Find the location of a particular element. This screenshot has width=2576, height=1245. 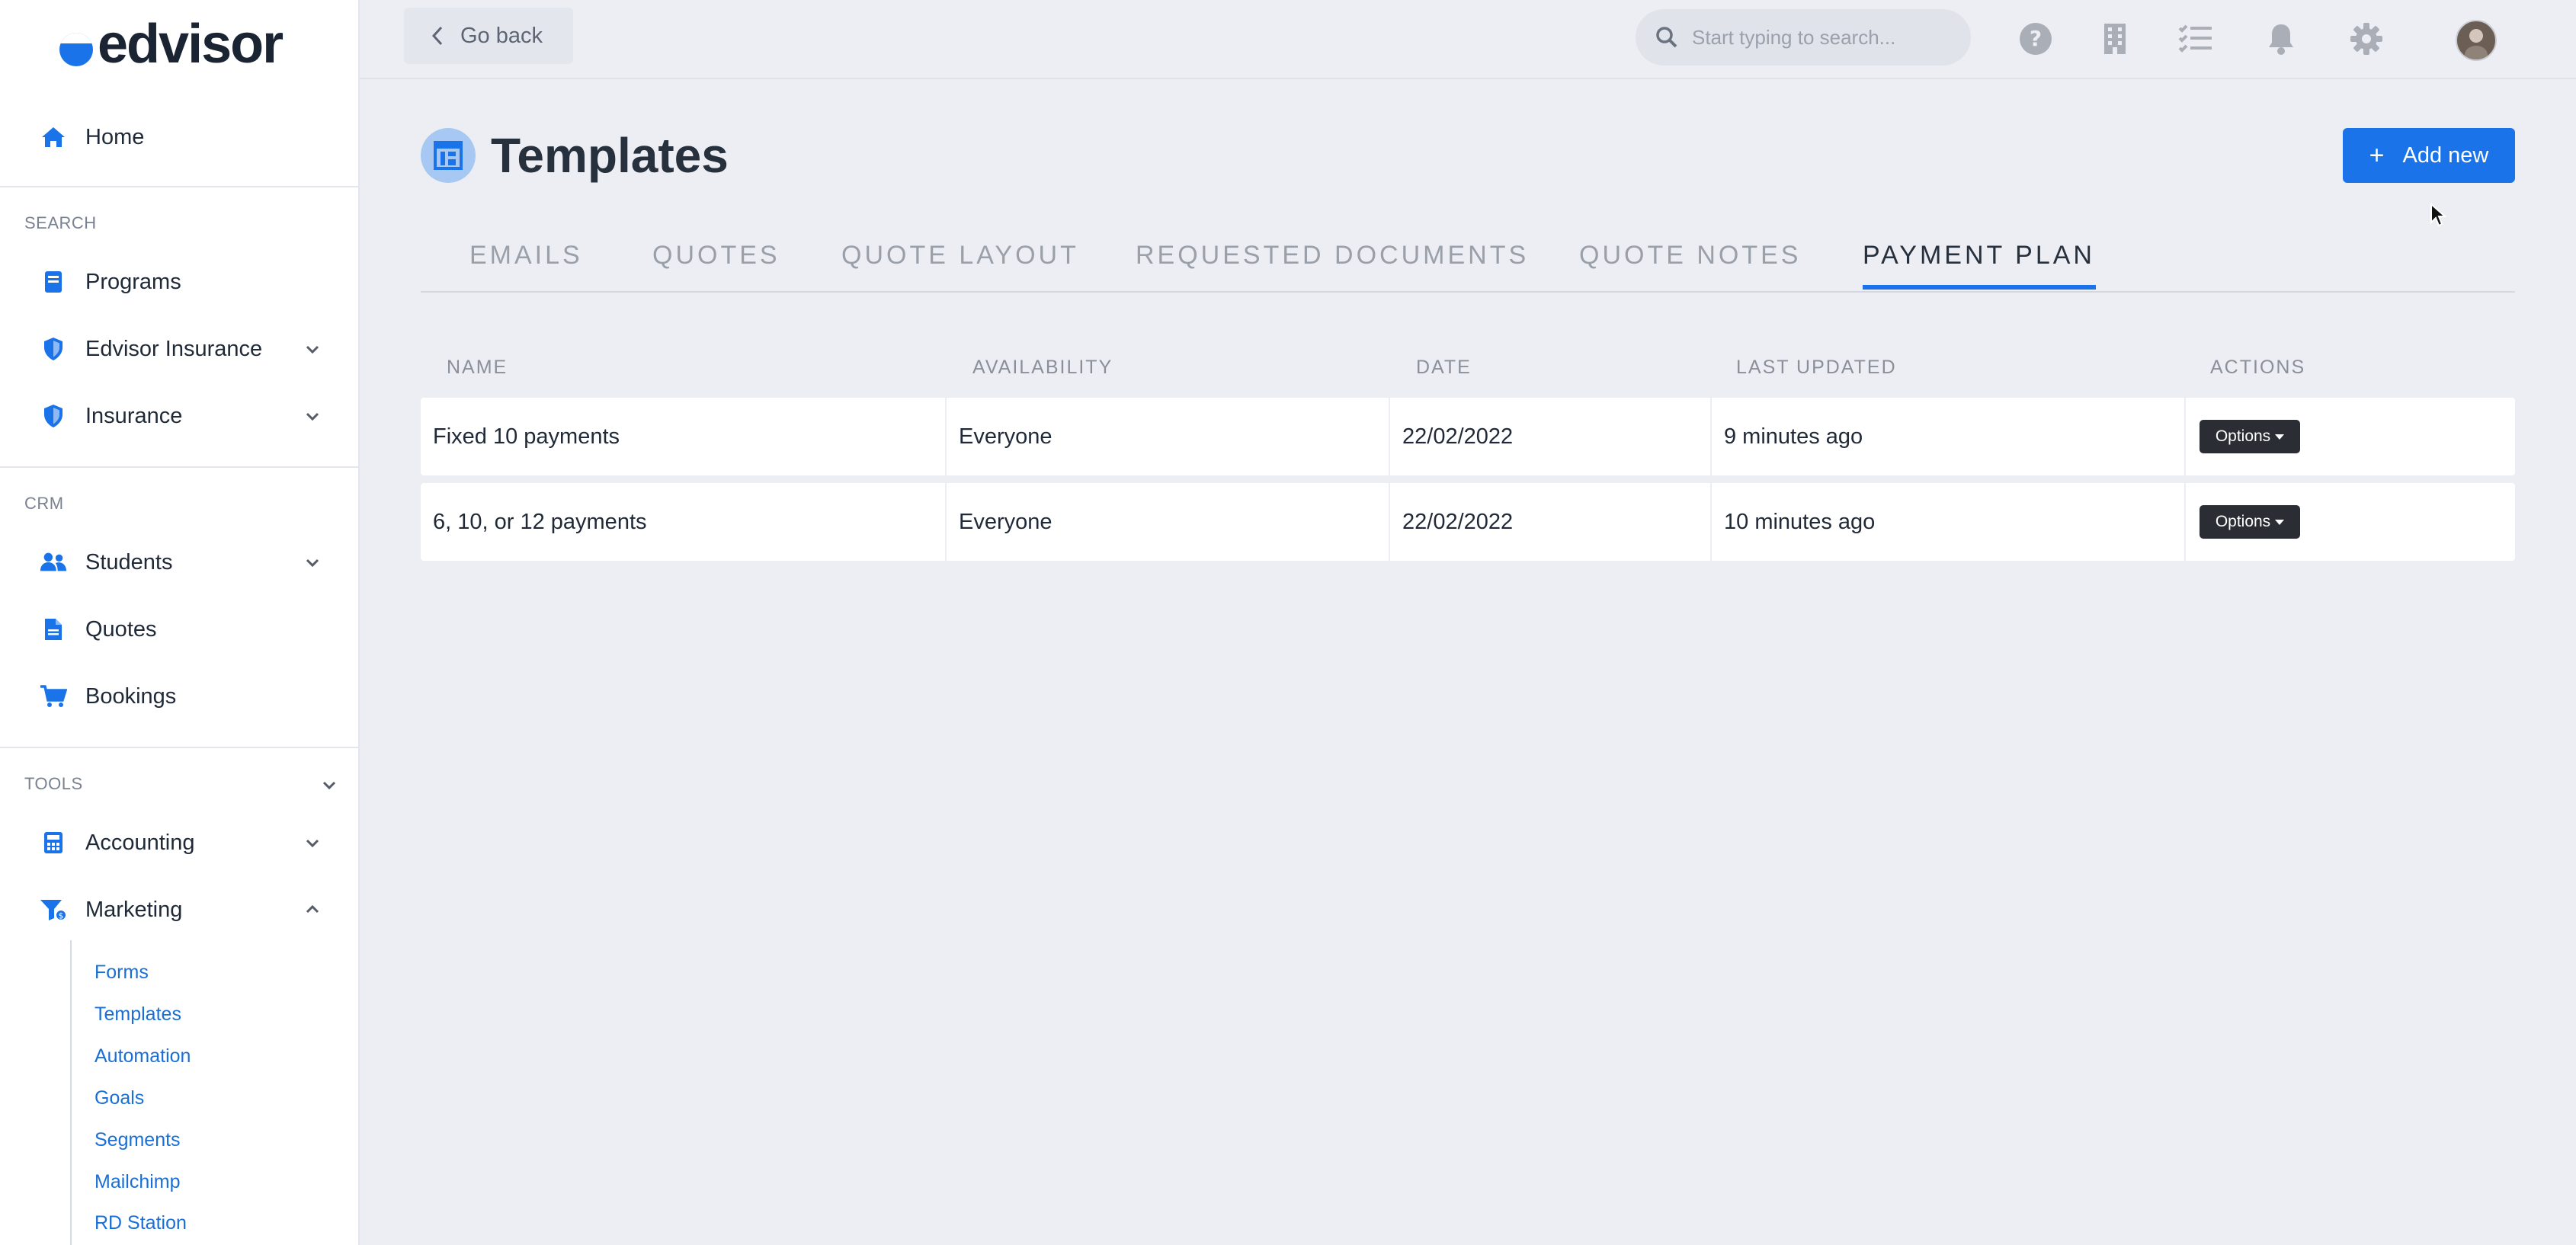

top-bar is located at coordinates (1468, 39).